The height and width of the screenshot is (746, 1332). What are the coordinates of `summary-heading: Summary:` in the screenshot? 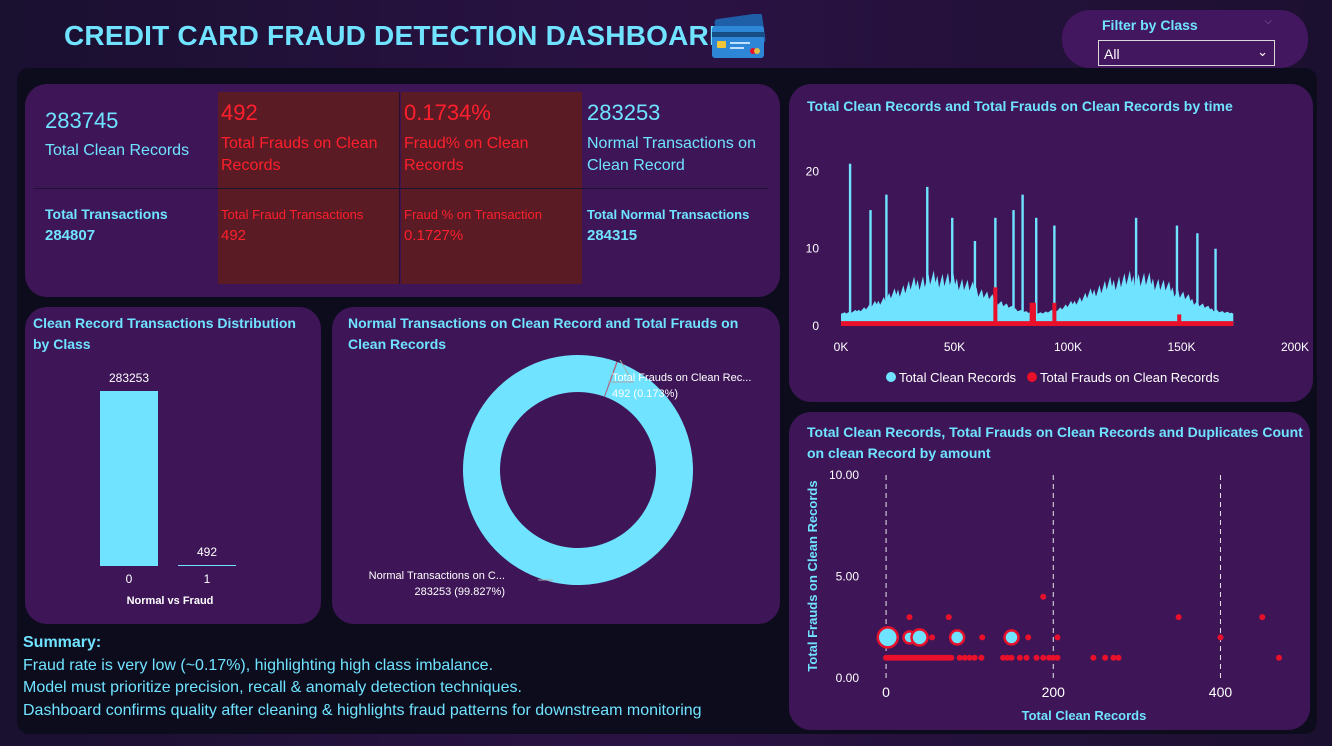 It's located at (62, 642).